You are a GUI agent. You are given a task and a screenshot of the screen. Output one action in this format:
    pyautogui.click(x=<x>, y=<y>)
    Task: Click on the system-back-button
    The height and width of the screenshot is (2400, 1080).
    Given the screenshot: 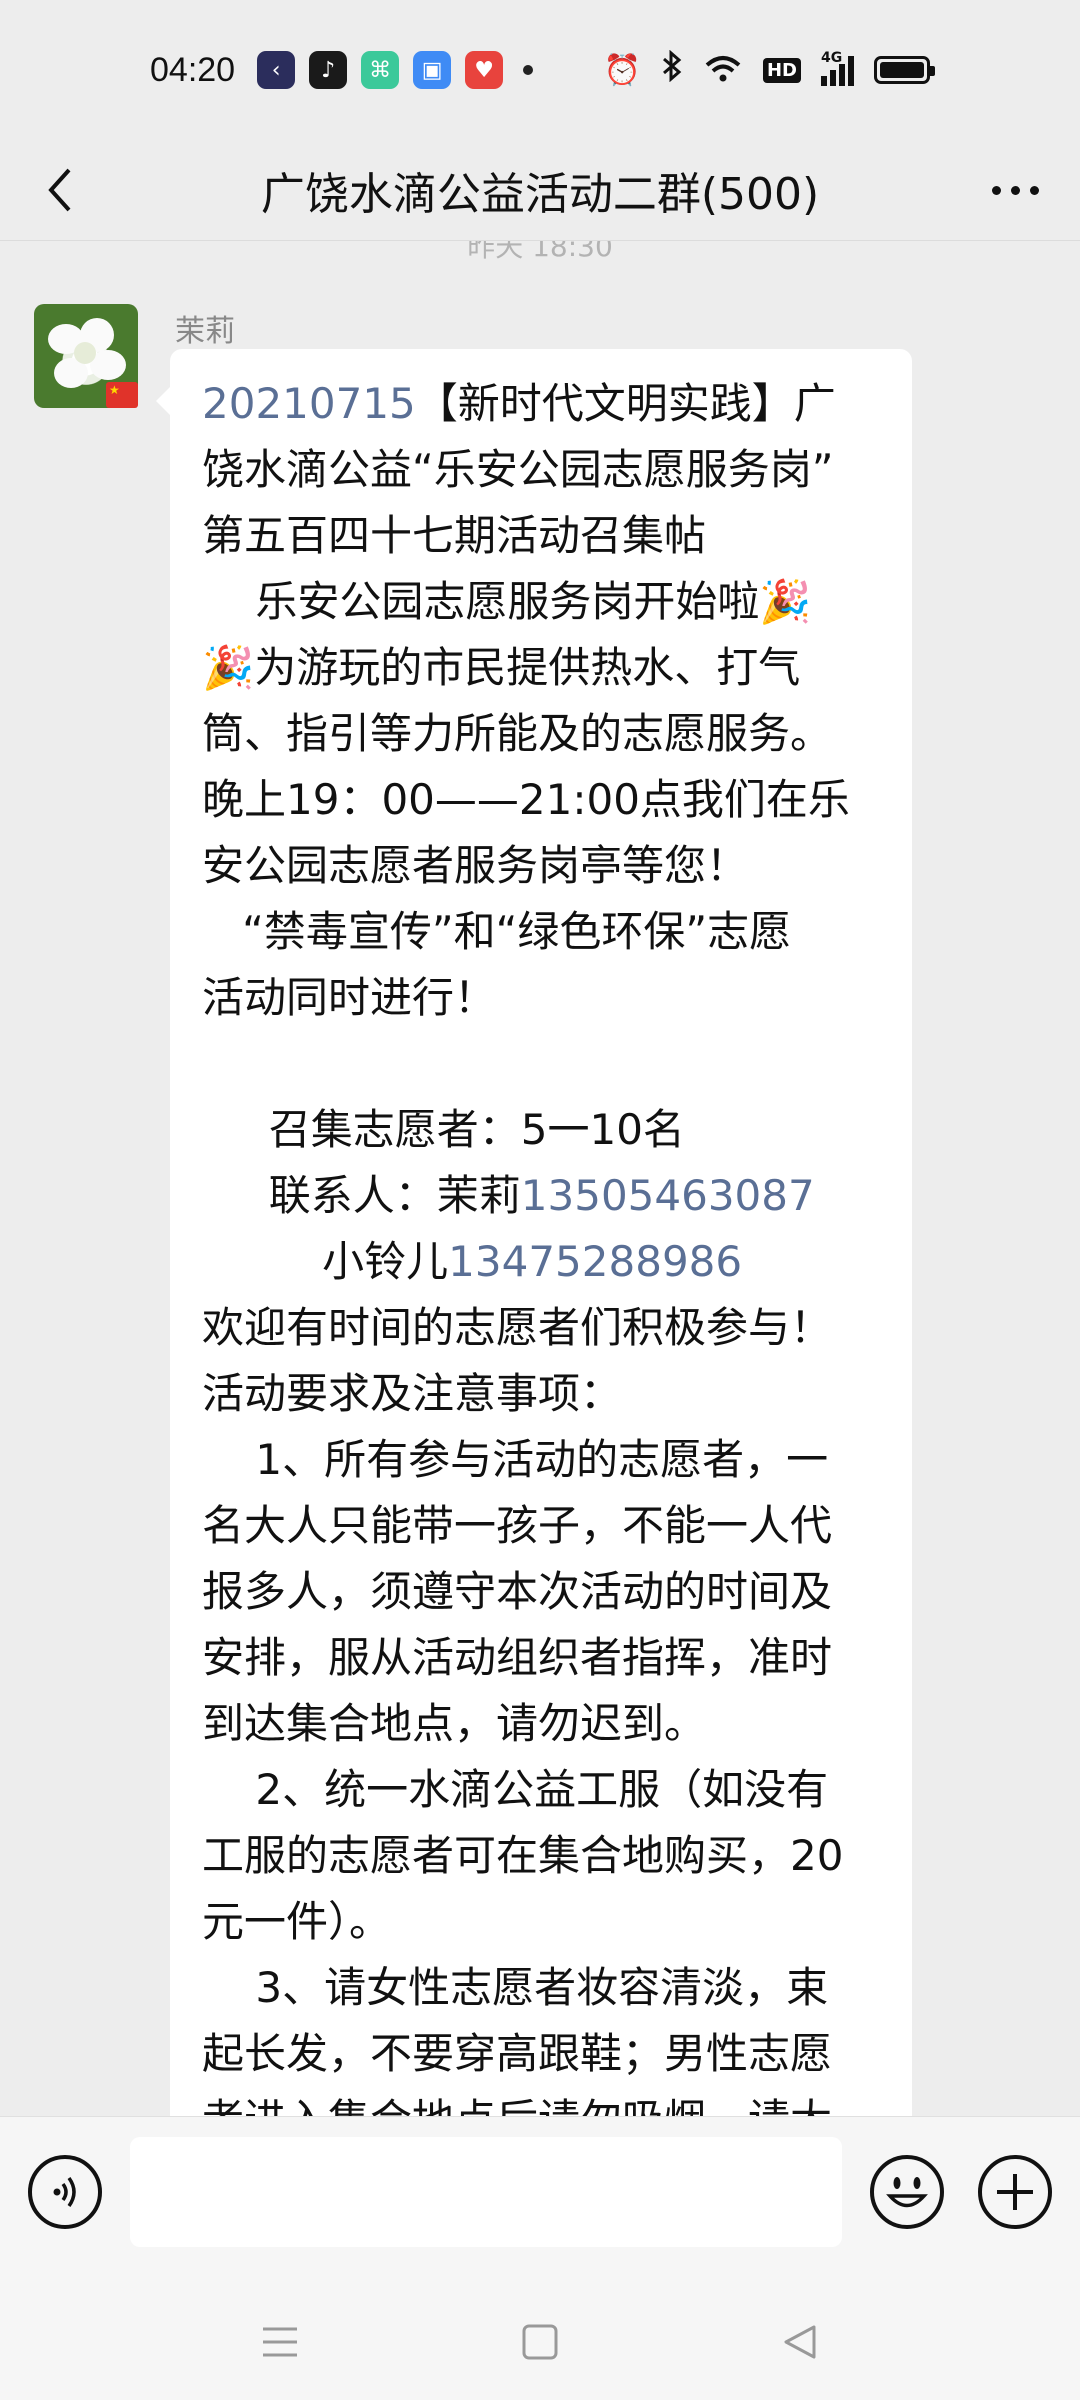 What is the action you would take?
    pyautogui.click(x=800, y=2342)
    